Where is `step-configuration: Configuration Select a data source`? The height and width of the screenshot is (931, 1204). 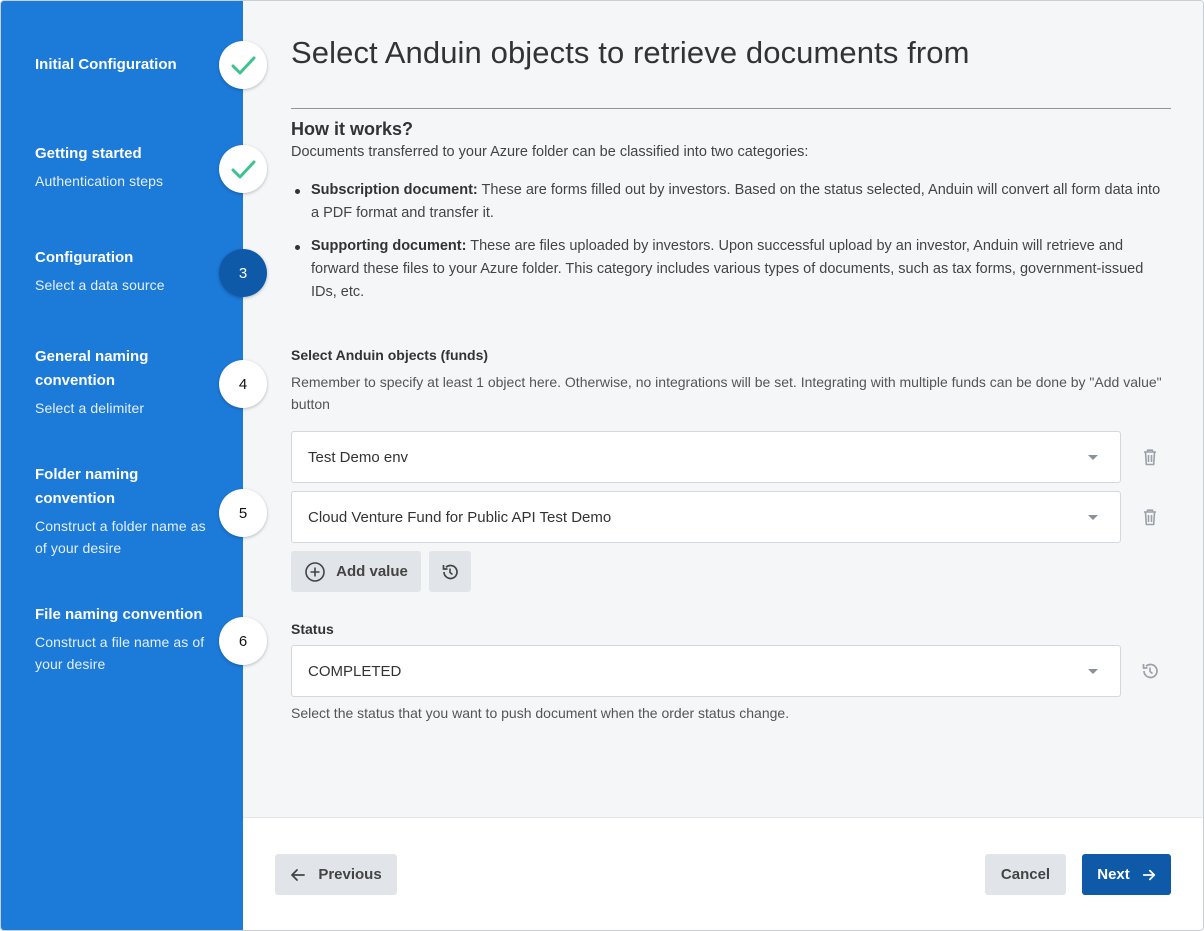 step-configuration: Configuration Select a data source is located at coordinates (130, 271).